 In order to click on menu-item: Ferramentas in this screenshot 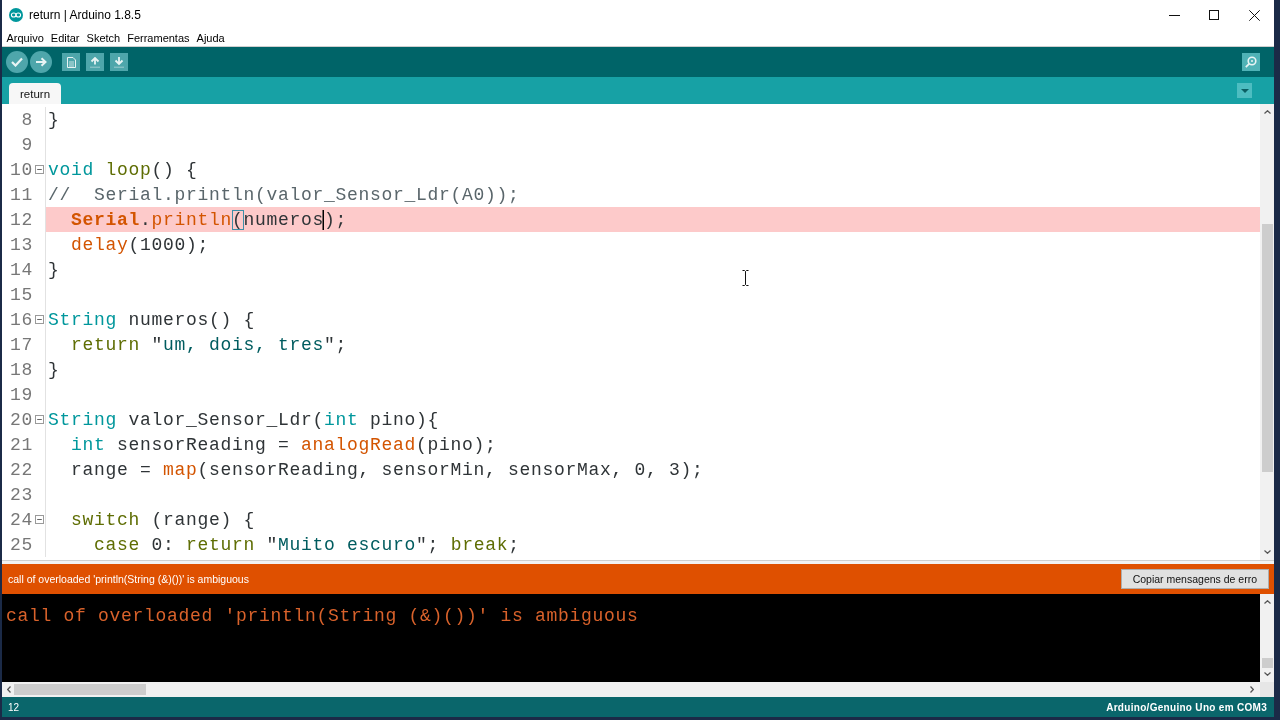, I will do `click(158, 38)`.